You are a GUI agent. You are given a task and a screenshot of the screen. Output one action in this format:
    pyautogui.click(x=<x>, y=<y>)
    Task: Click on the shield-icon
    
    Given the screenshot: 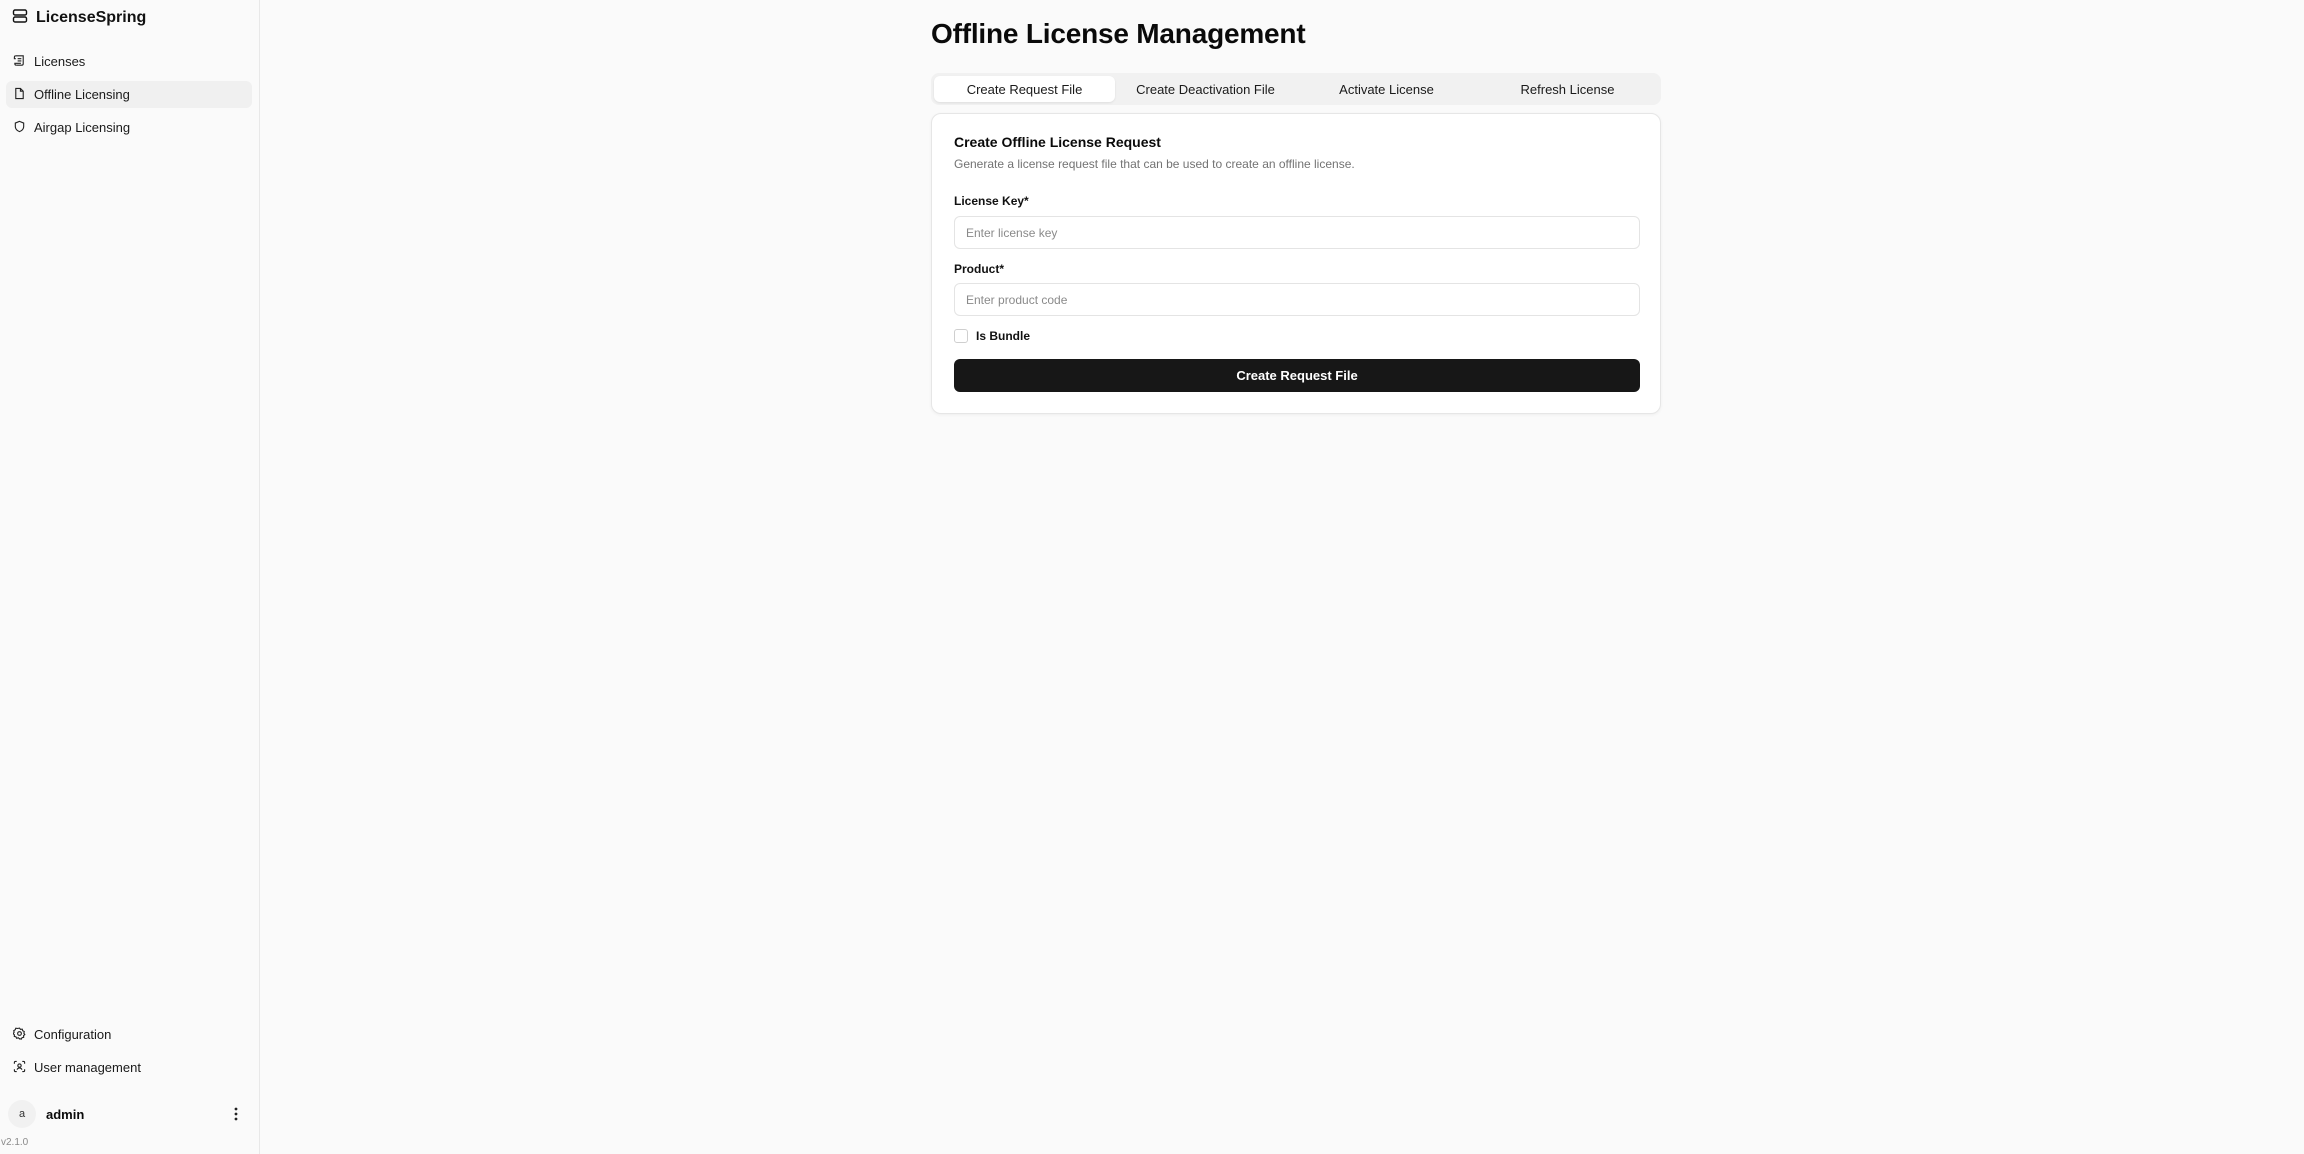 What is the action you would take?
    pyautogui.click(x=19, y=128)
    